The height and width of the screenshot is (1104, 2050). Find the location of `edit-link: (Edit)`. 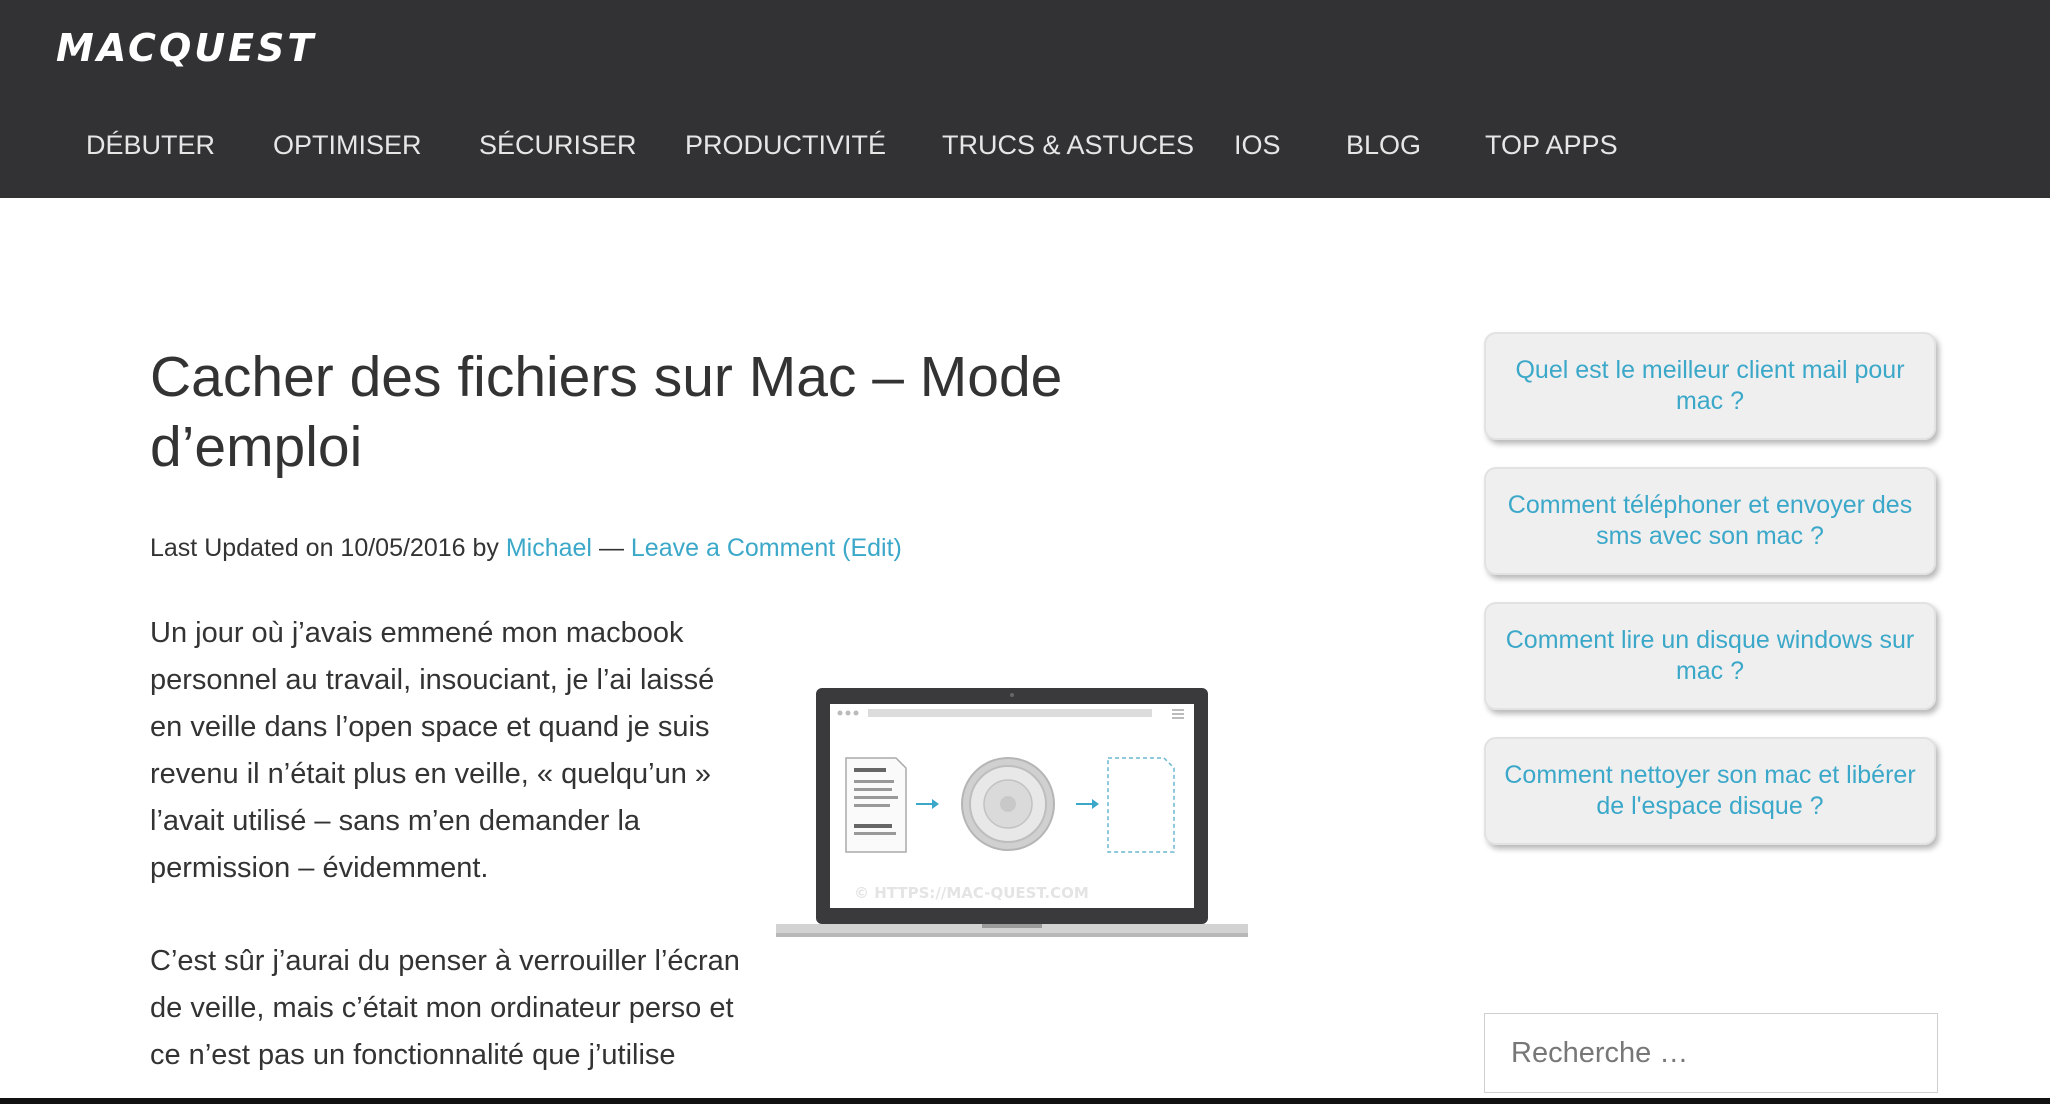

edit-link: (Edit) is located at coordinates (872, 548).